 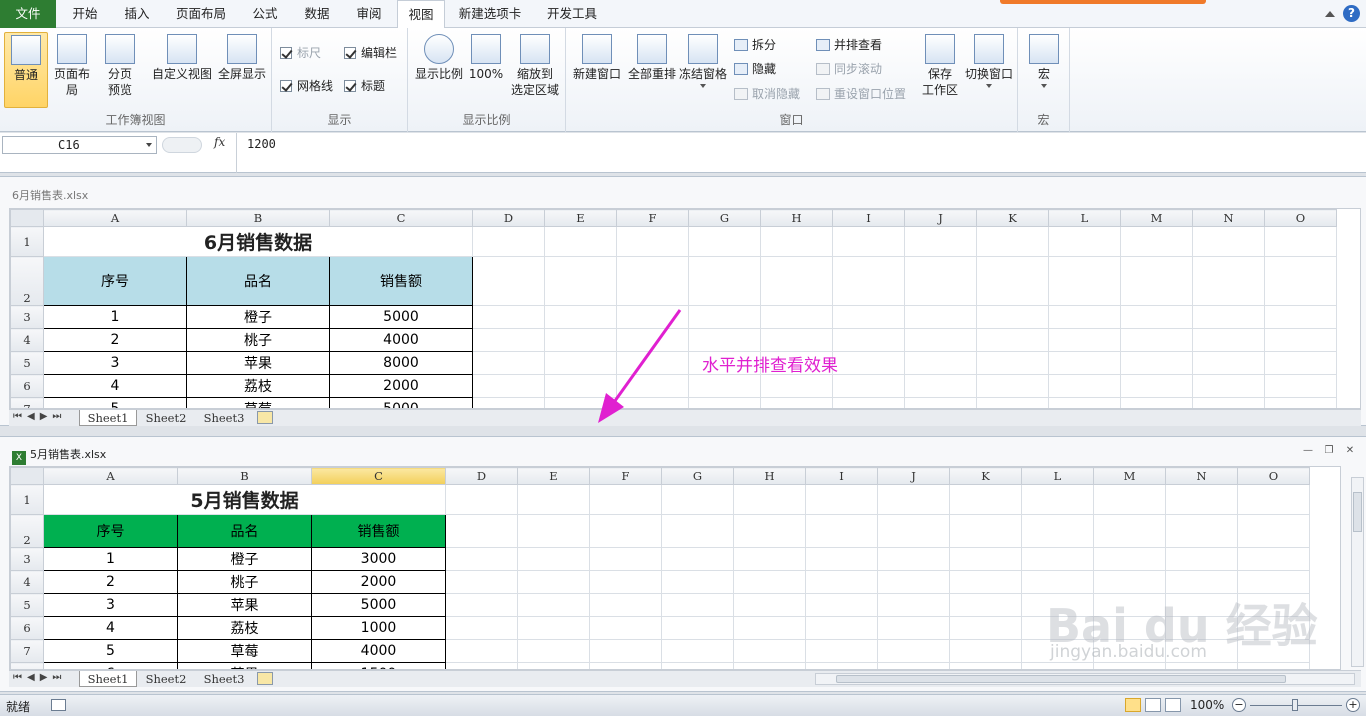 What do you see at coordinates (421, 14) in the screenshot?
I see `tab-view: 视图` at bounding box center [421, 14].